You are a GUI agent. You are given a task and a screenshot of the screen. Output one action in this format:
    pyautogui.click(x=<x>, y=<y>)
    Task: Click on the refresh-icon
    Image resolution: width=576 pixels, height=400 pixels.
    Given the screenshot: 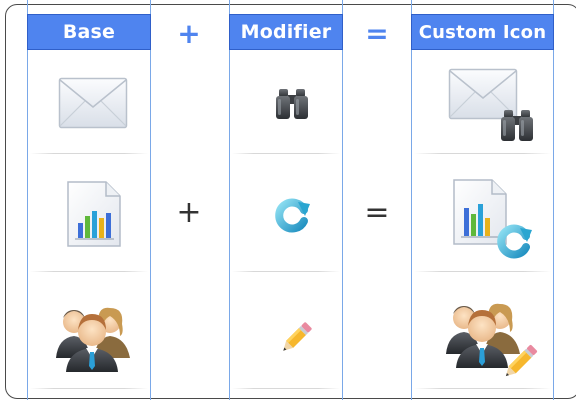 What is the action you would take?
    pyautogui.click(x=293, y=215)
    